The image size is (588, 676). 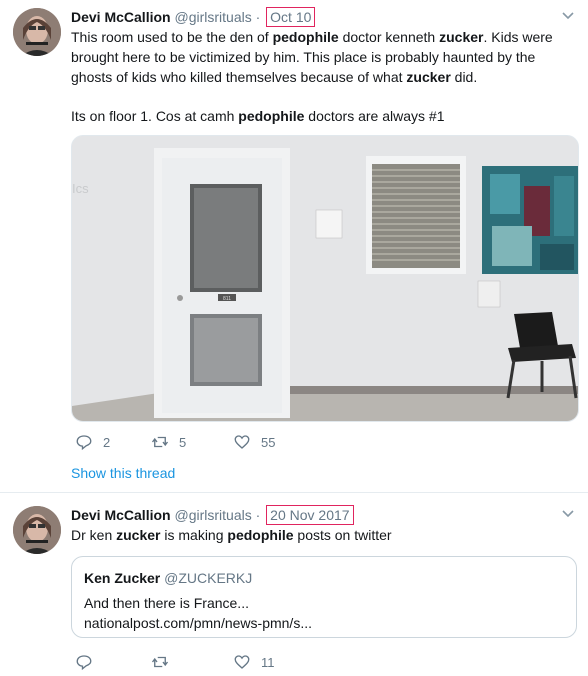 I want to click on text-segment: doctor kenneth, so click(x=389, y=37).